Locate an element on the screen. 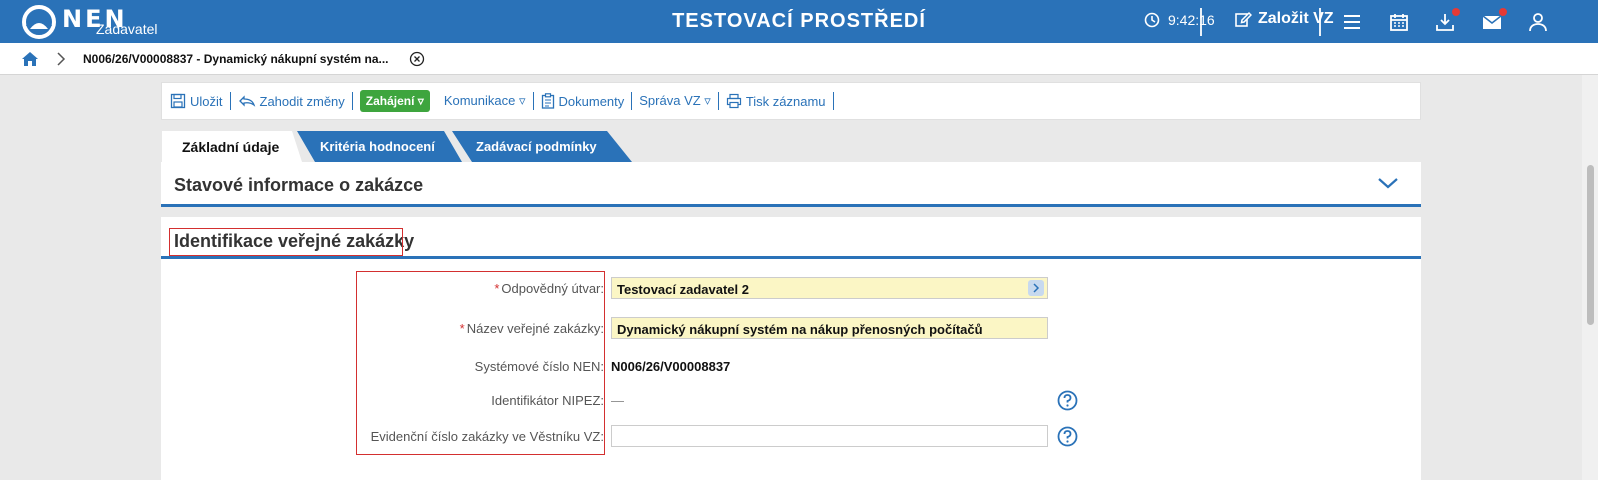 The width and height of the screenshot is (1598, 480). messages-button is located at coordinates (1494, 20).